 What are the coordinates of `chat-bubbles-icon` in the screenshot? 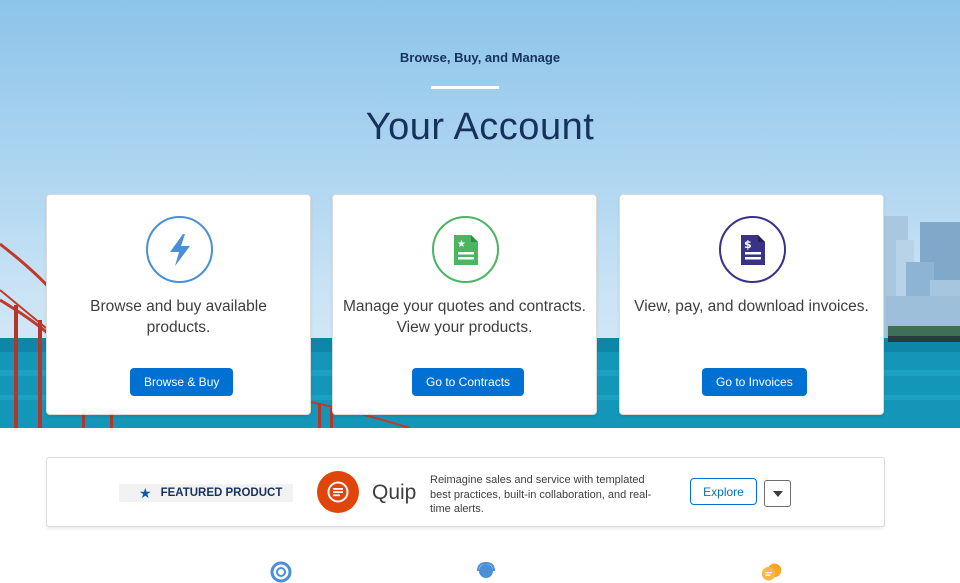 It's located at (771, 572).